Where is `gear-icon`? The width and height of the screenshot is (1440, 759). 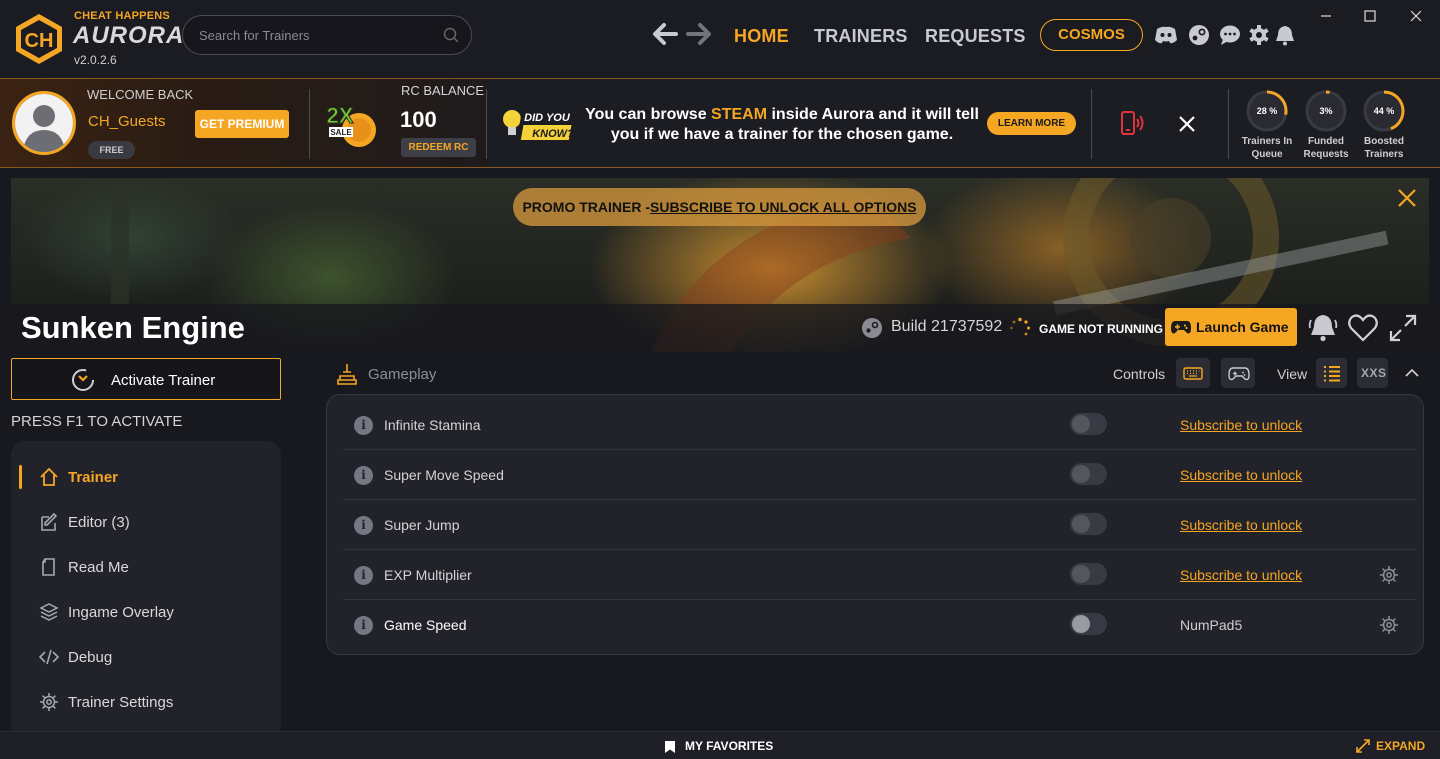 gear-icon is located at coordinates (49, 702).